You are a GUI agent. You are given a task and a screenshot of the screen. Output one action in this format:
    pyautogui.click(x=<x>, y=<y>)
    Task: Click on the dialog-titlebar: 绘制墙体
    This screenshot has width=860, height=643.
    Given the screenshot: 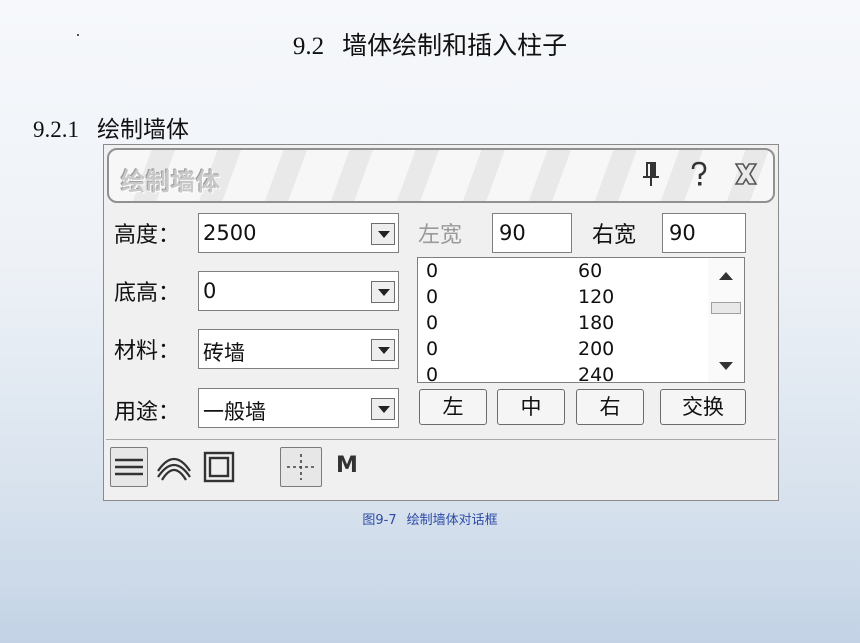 What is the action you would take?
    pyautogui.click(x=441, y=175)
    